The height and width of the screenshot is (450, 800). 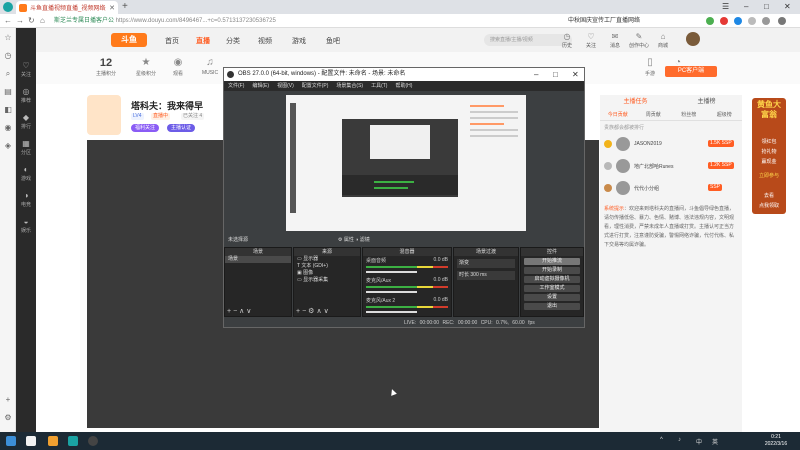 What do you see at coordinates (671, 189) in the screenshot?
I see `ranking-row: 代代小分组 SSP` at bounding box center [671, 189].